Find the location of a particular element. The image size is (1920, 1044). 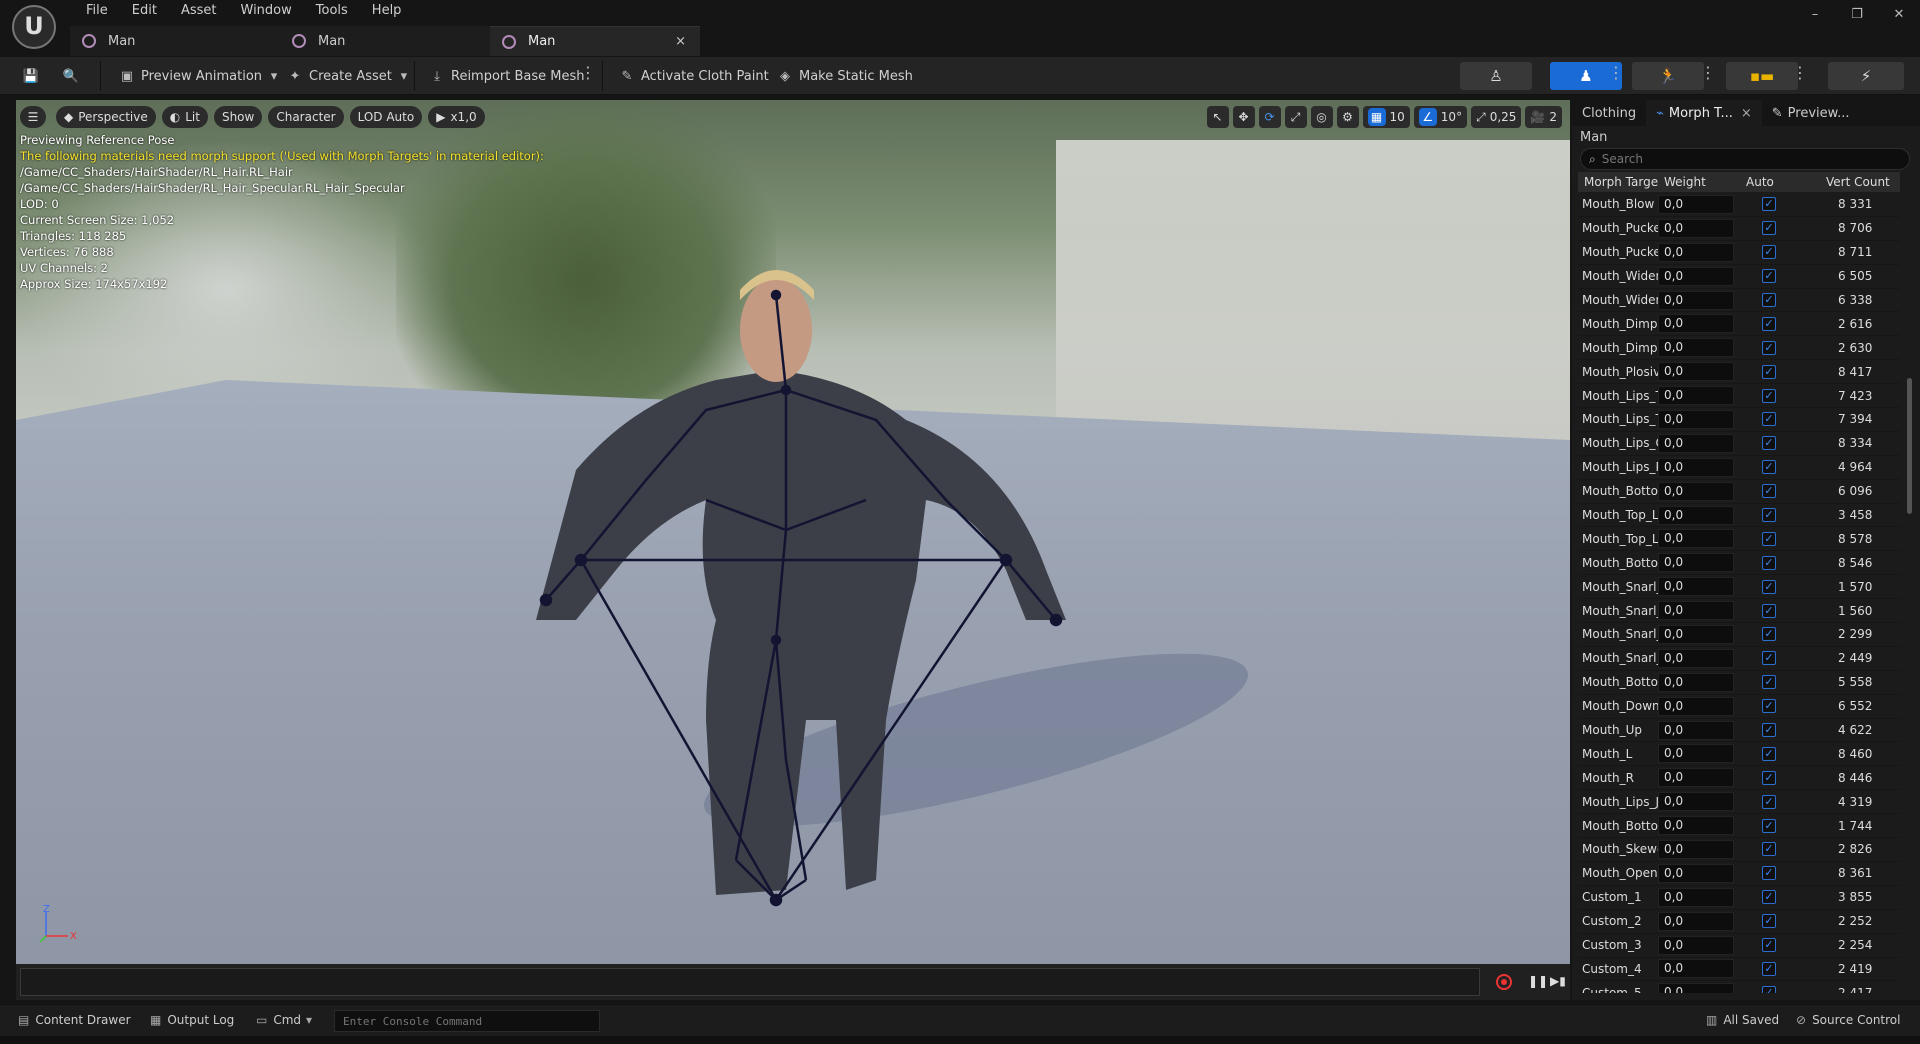

panel-scrollbar is located at coordinates (1909, 446).